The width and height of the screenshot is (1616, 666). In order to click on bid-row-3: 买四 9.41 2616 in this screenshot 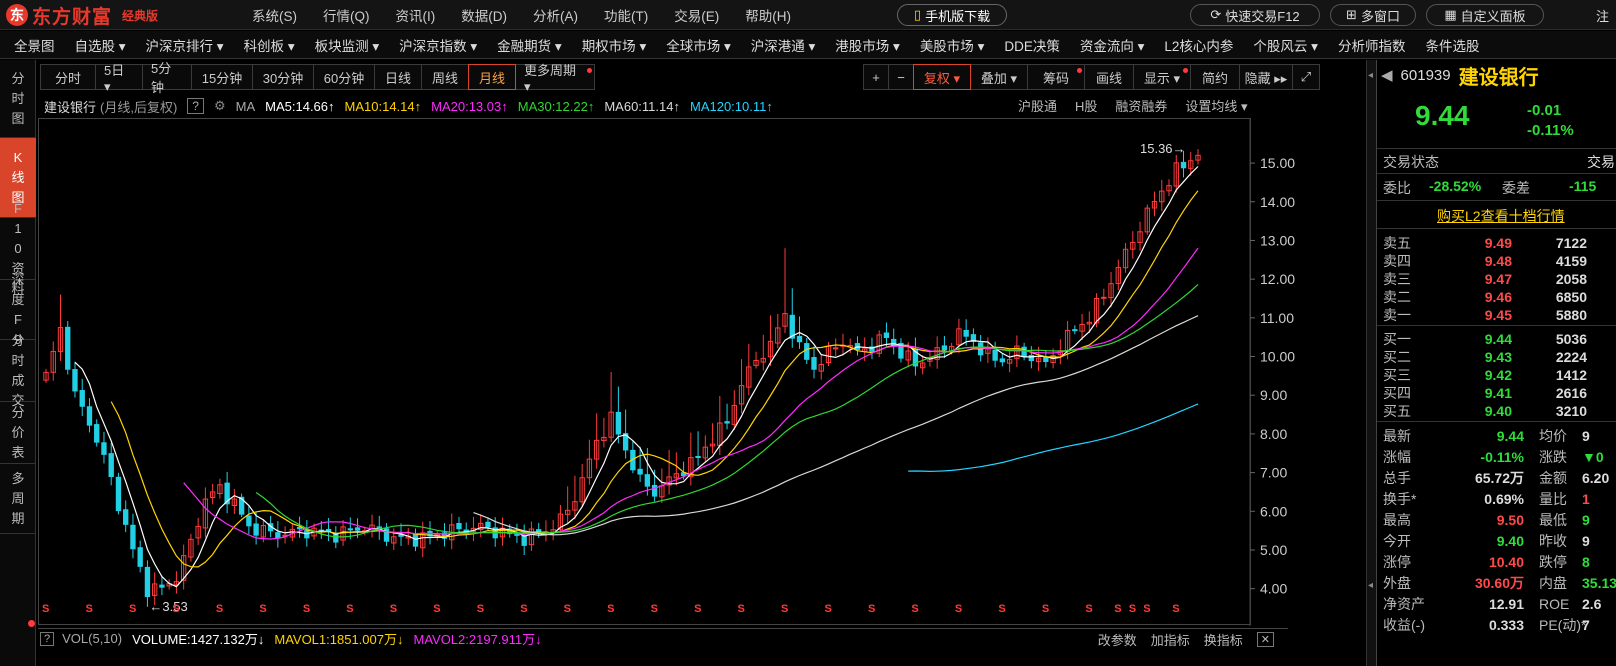, I will do `click(1496, 393)`.